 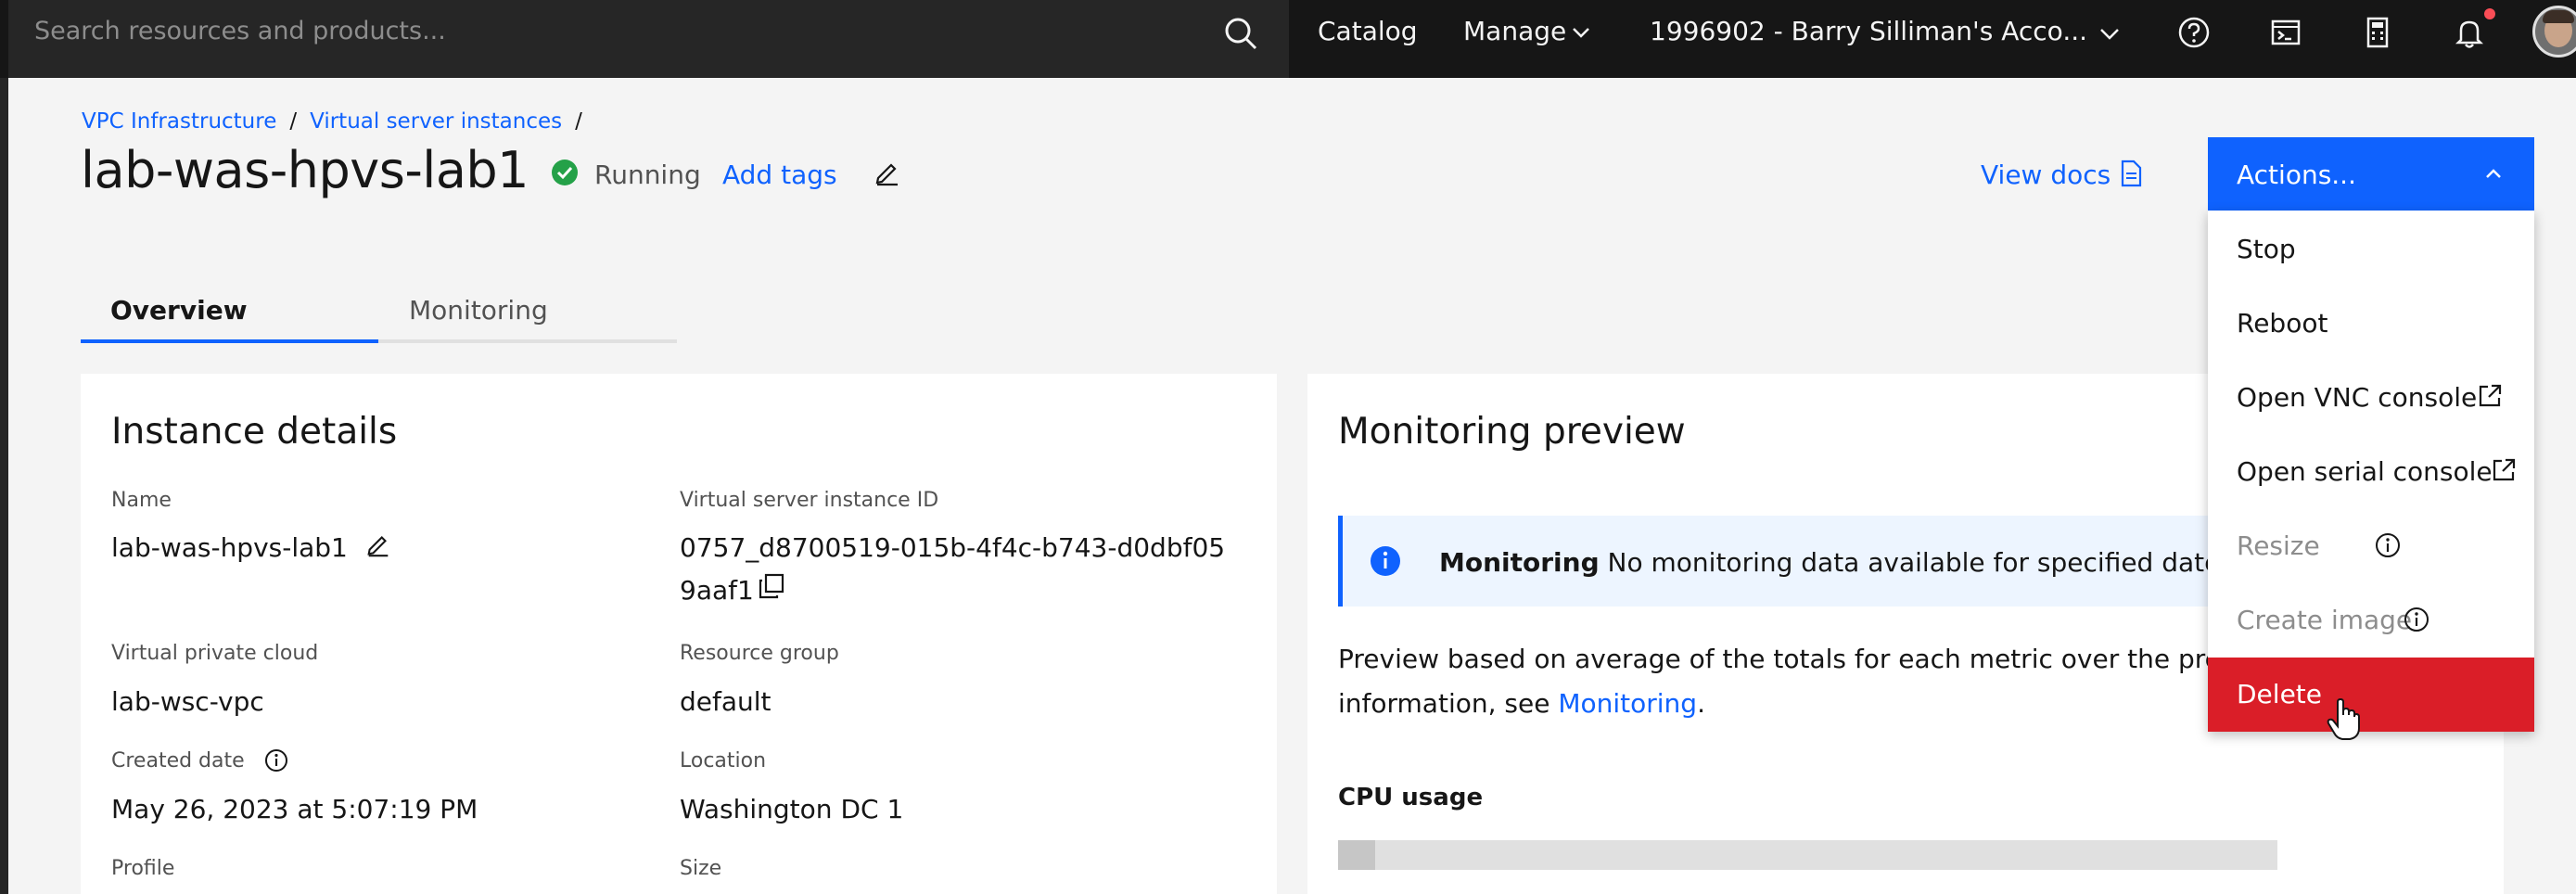 What do you see at coordinates (143, 869) in the screenshot?
I see `profile-label: Profile` at bounding box center [143, 869].